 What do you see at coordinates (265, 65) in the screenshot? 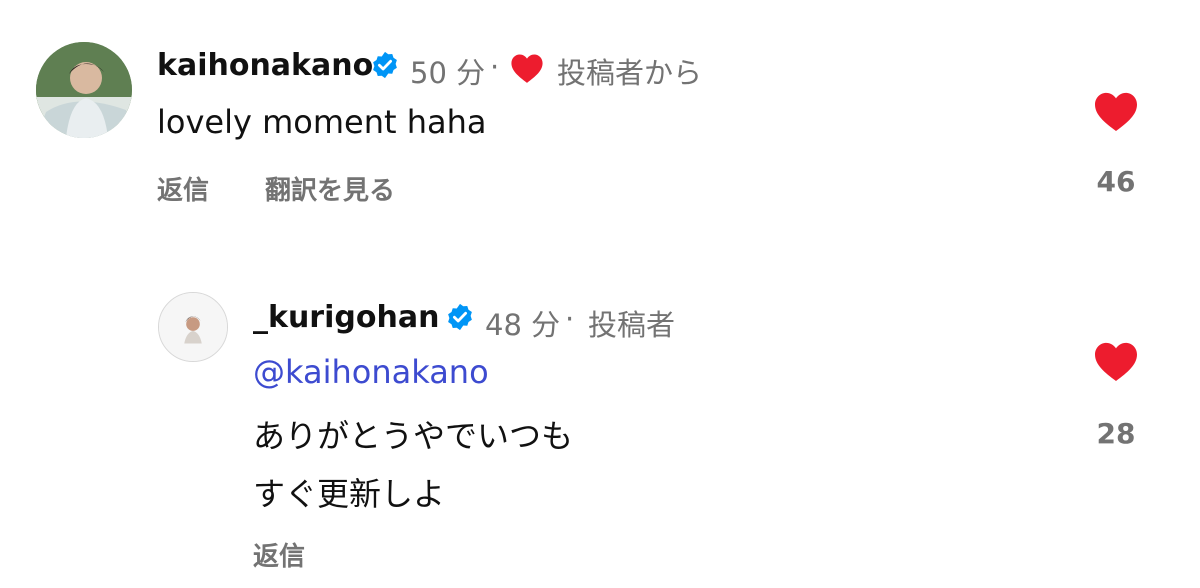
I see `comment-username: kaihonakano` at bounding box center [265, 65].